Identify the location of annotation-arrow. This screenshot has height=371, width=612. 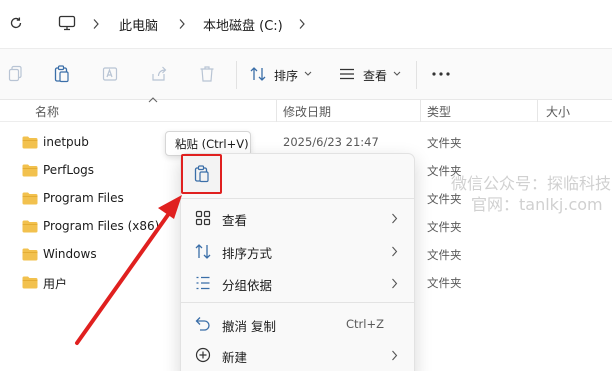
(128, 270).